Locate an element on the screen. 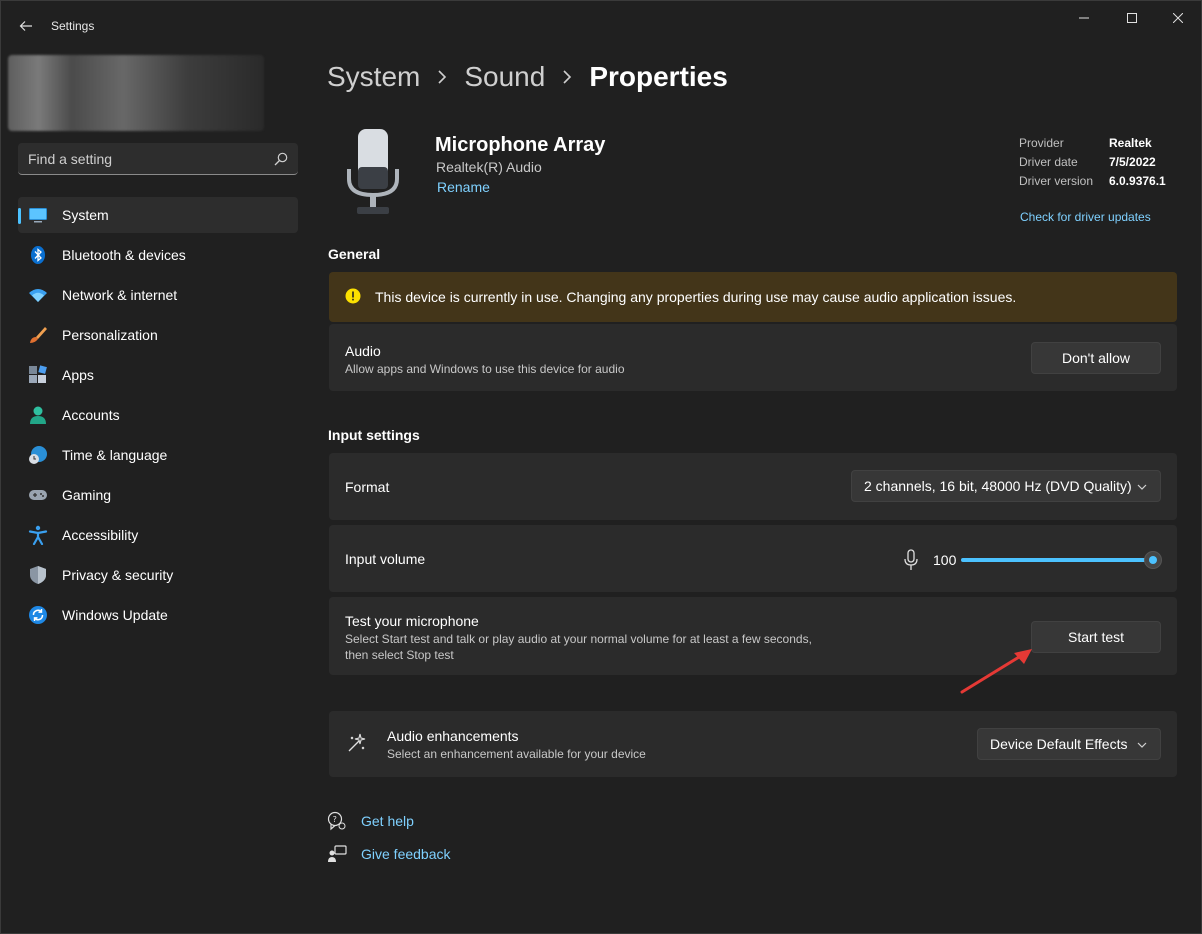  sidebar-item-time-language: Time & language is located at coordinates (158, 455).